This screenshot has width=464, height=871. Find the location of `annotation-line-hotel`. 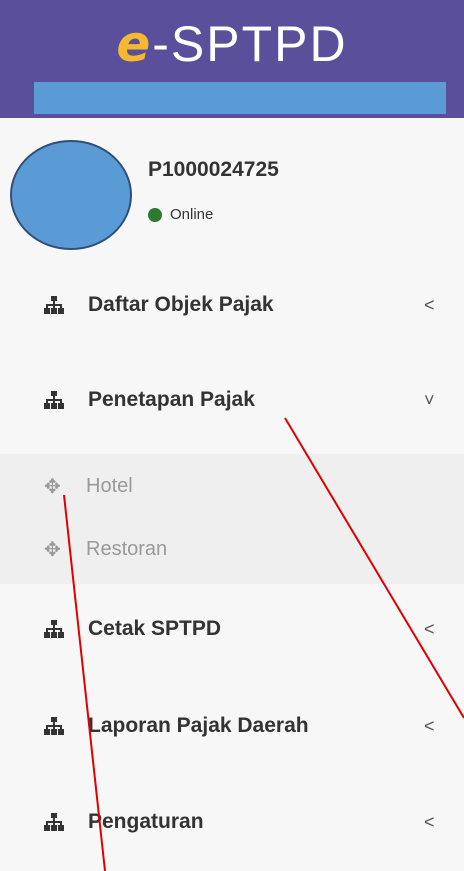

annotation-line-hotel is located at coordinates (84, 682).